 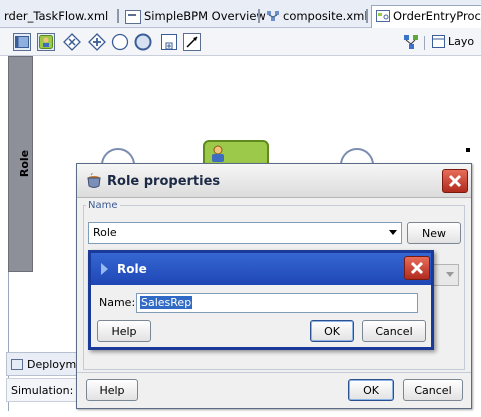 I want to click on toolbar-separator, so click(x=424, y=43).